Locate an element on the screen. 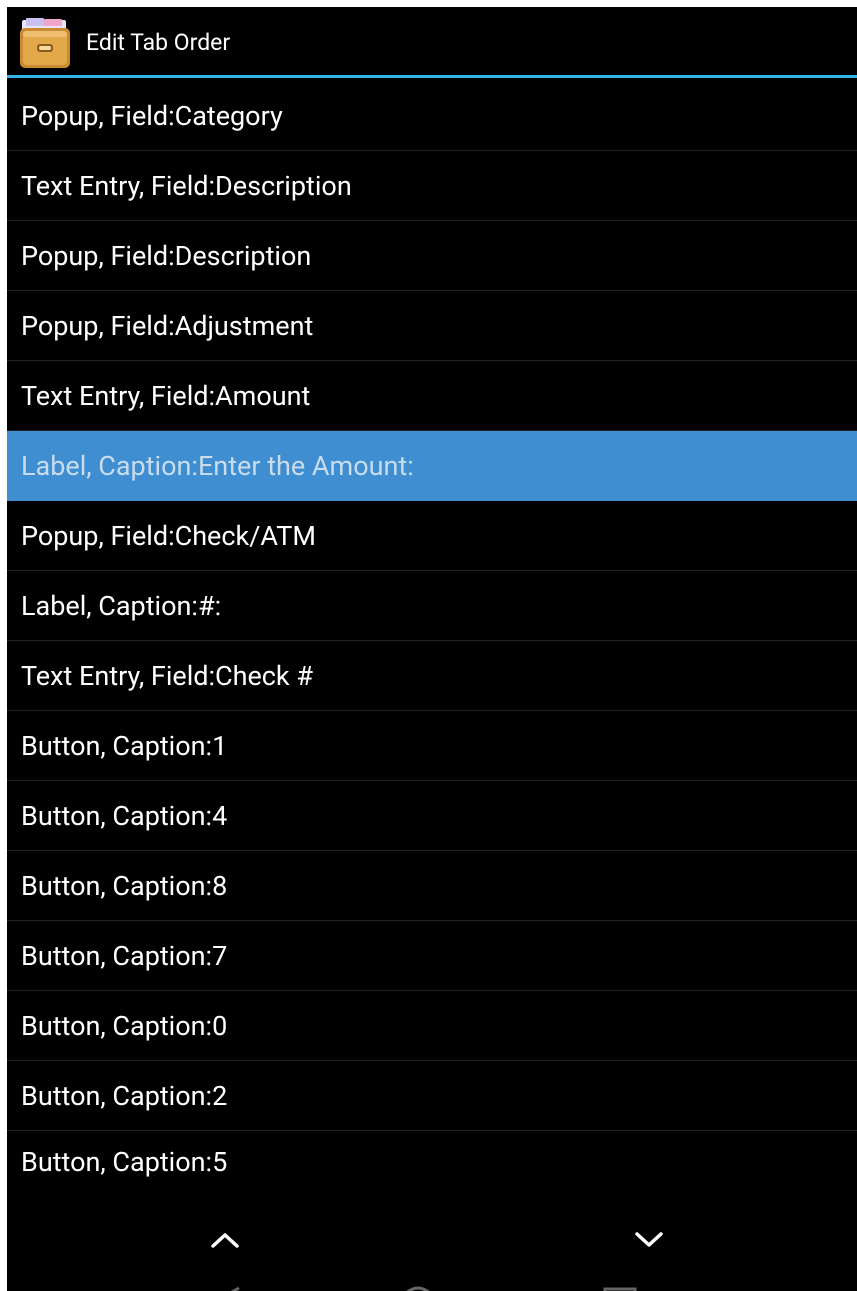 This screenshot has height=1291, width=857. list-item: Text Entry, Field:Description is located at coordinates (432, 186).